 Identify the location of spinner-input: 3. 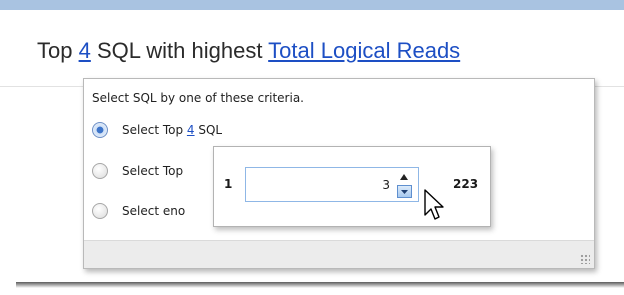
(332, 184).